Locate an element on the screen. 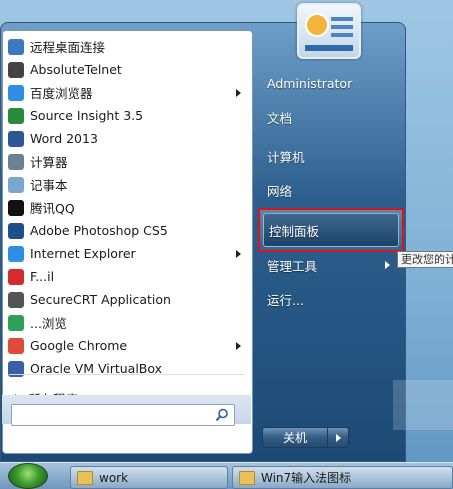  browser-icon is located at coordinates (16, 322).